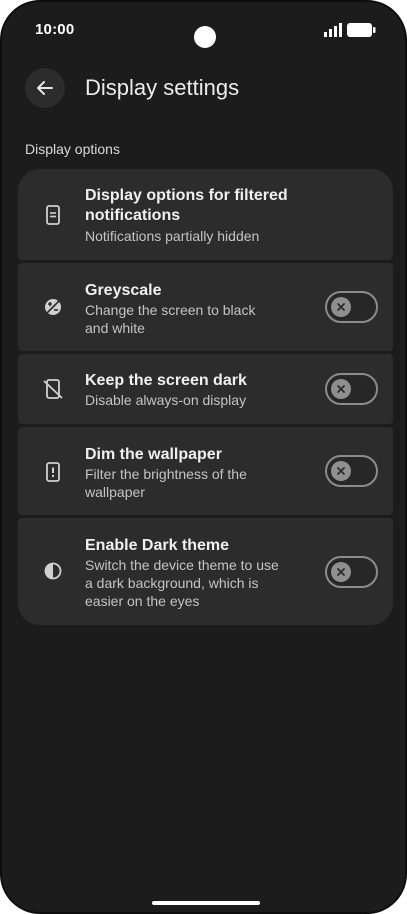 The width and height of the screenshot is (407, 914). Describe the element at coordinates (72, 149) in the screenshot. I see `section-header: Display options` at that location.